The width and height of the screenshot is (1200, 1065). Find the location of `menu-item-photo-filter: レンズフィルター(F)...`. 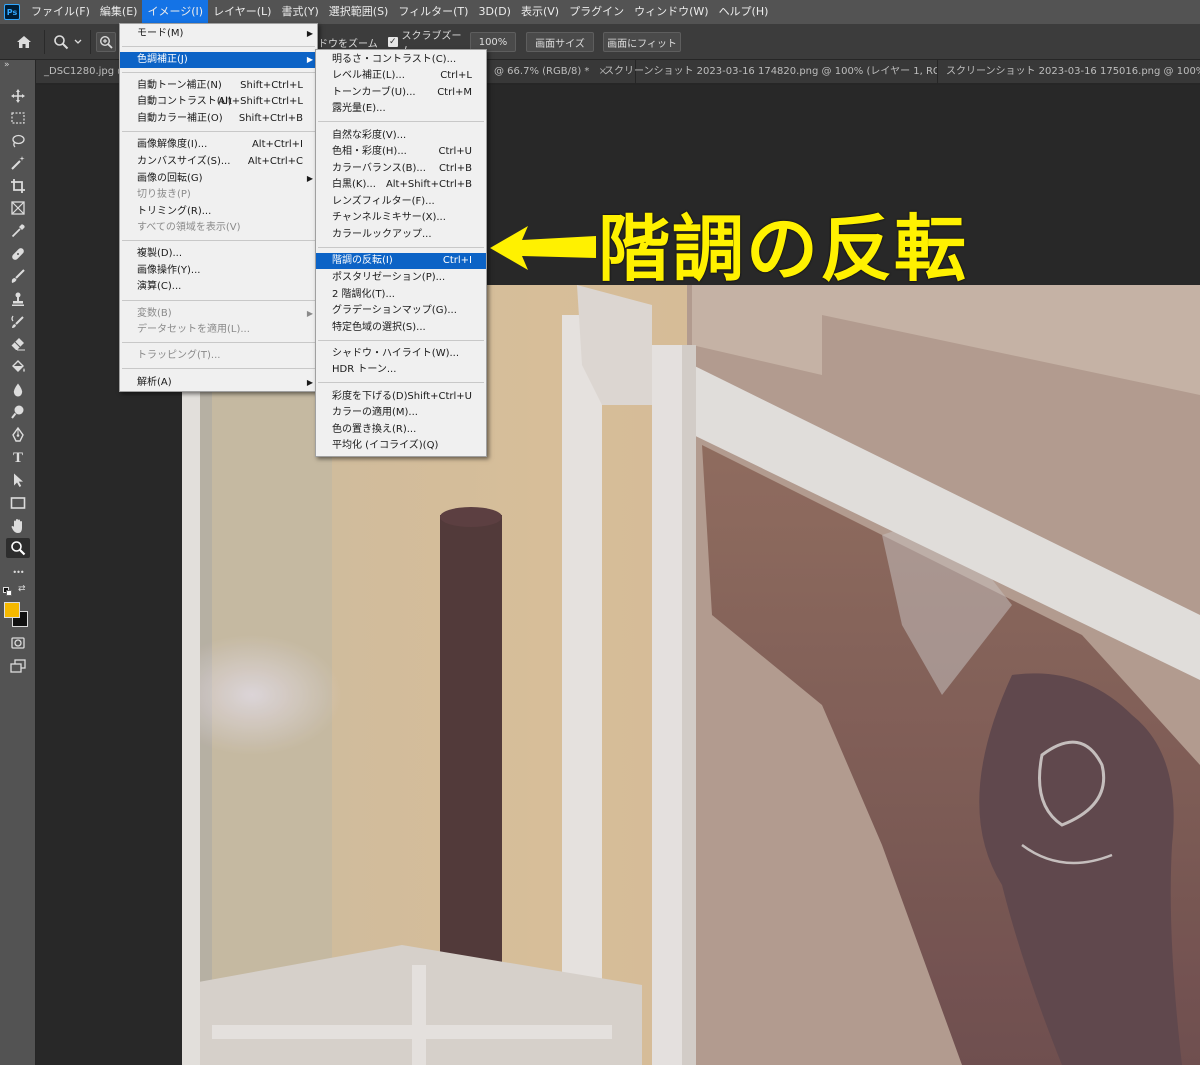

menu-item-photo-filter: レンズフィルター(F)... is located at coordinates (401, 202).